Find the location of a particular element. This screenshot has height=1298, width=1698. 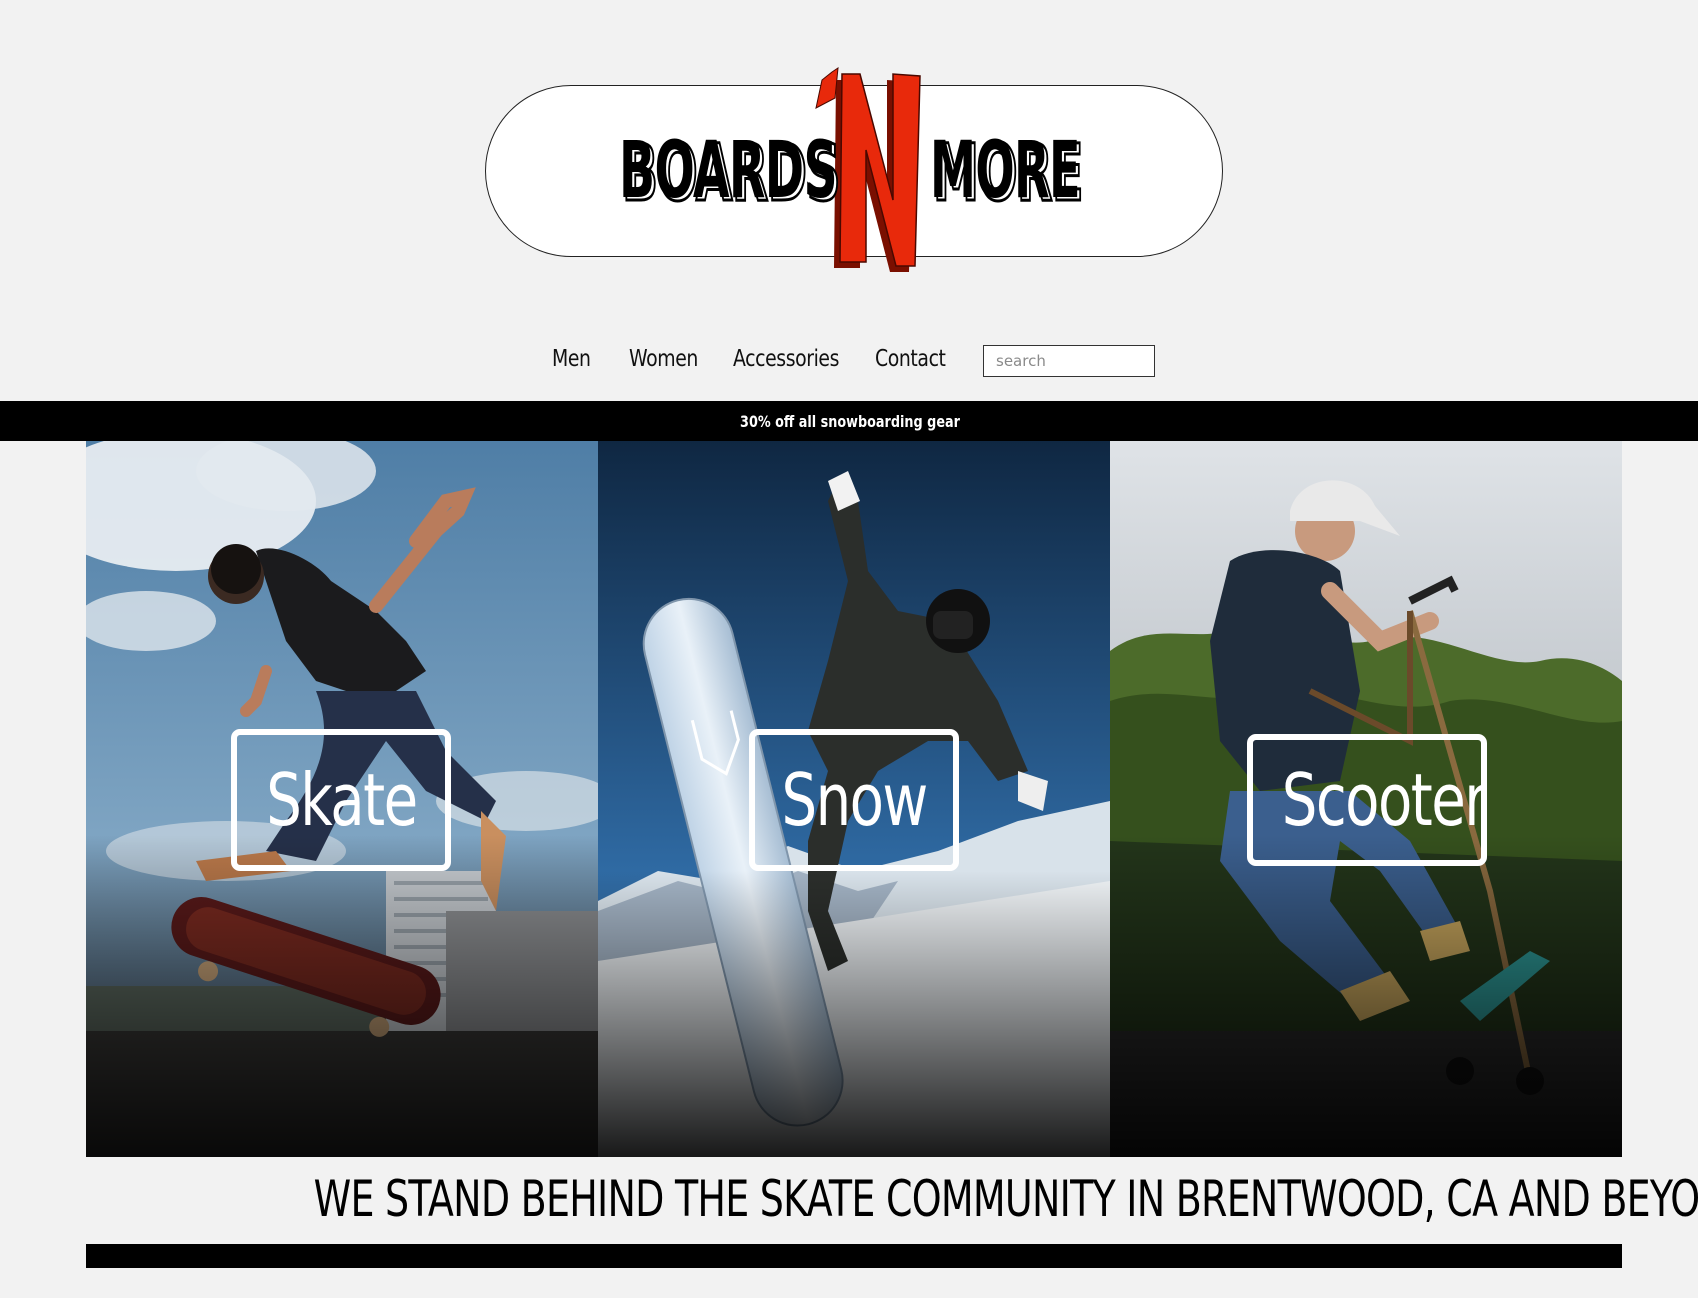

nav-item-accessories: Accessories is located at coordinates (786, 359).